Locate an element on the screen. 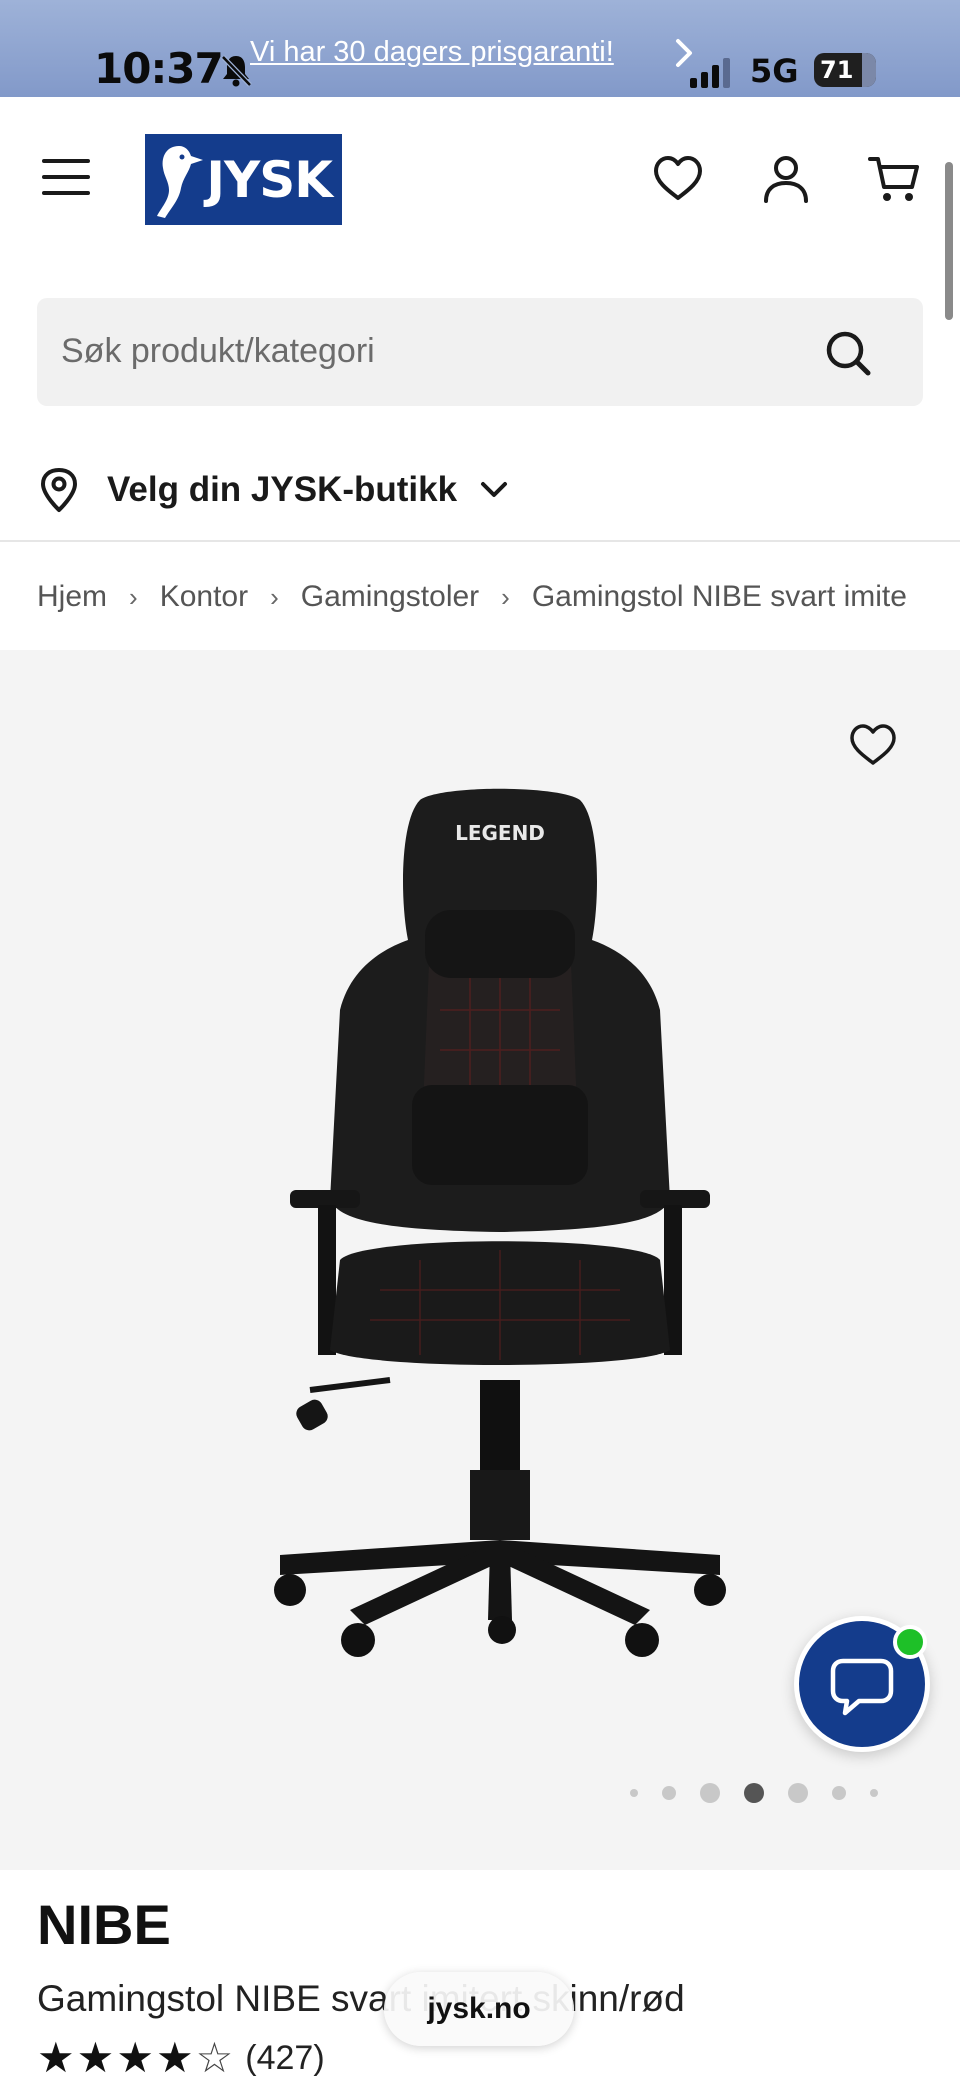  bird-logo-icon is located at coordinates (180, 182).